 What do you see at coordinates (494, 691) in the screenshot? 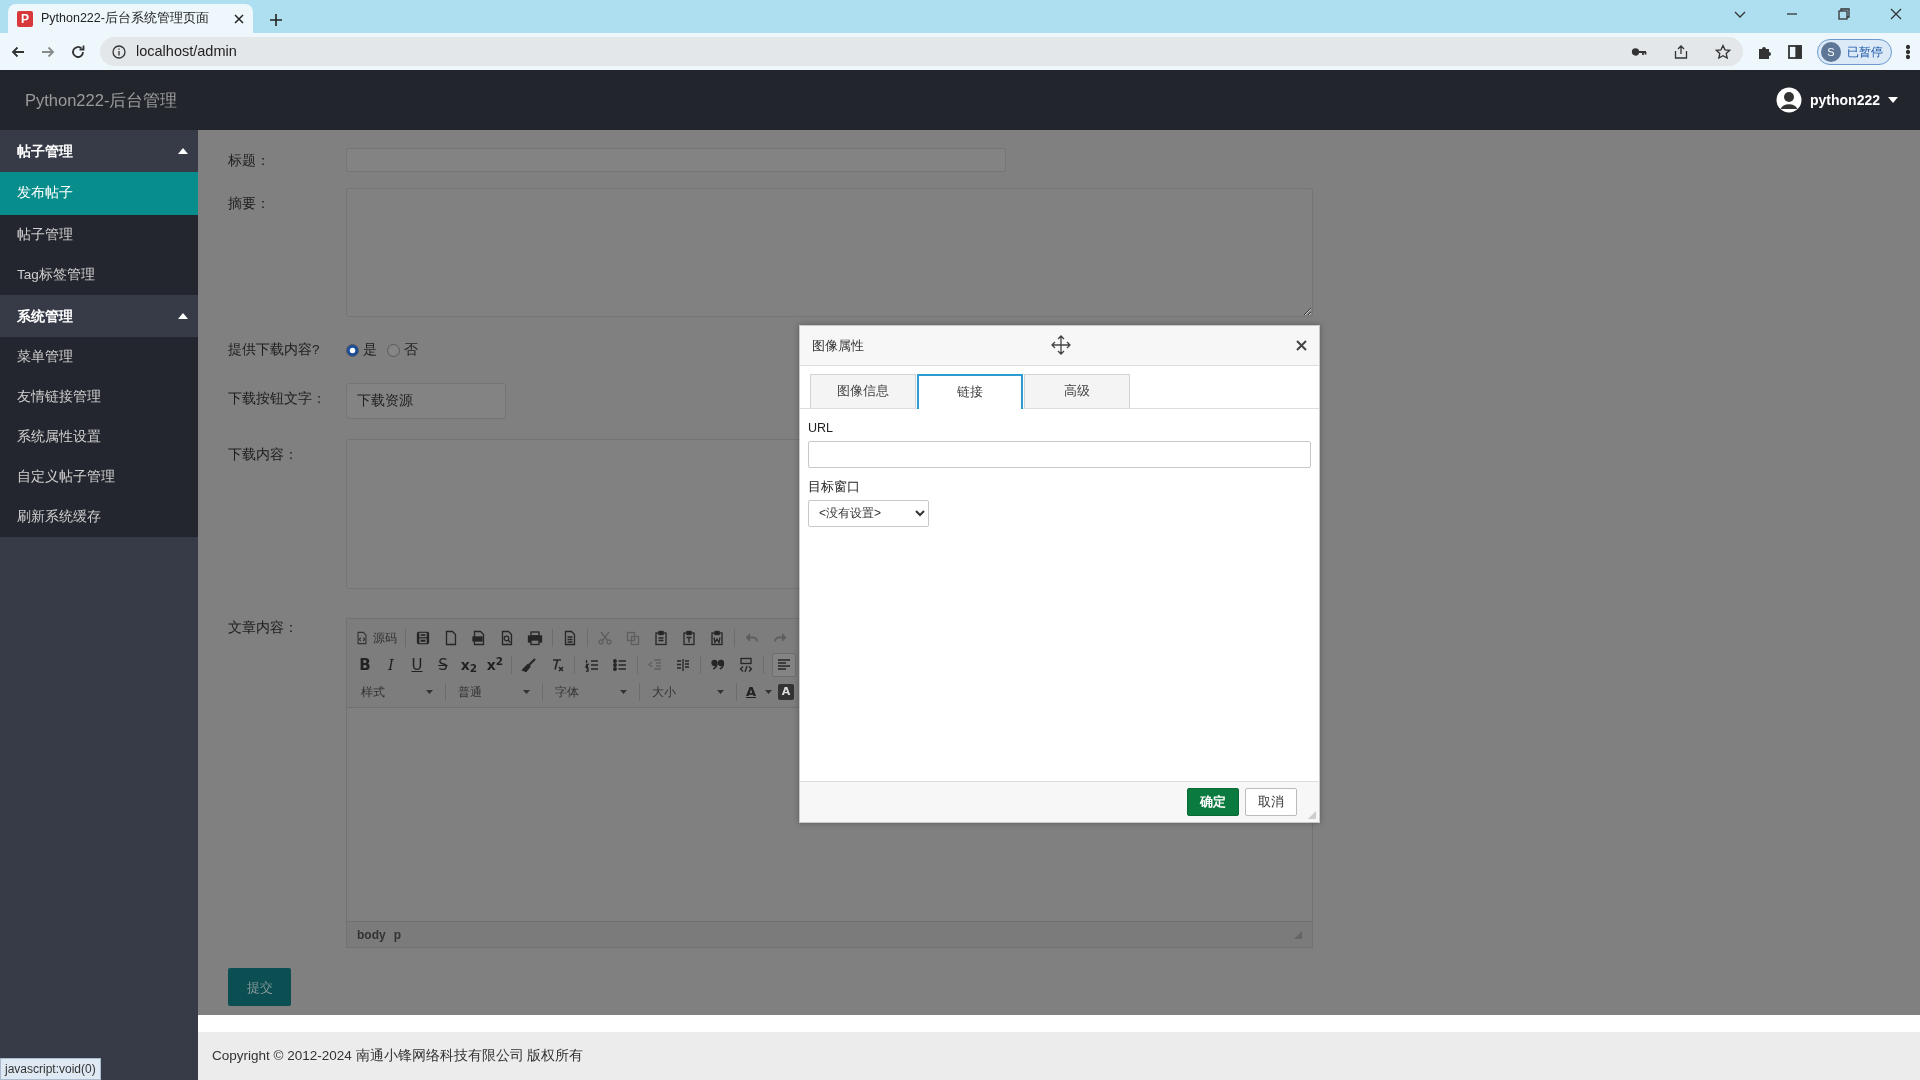
I see `format-dropdown: 普通` at bounding box center [494, 691].